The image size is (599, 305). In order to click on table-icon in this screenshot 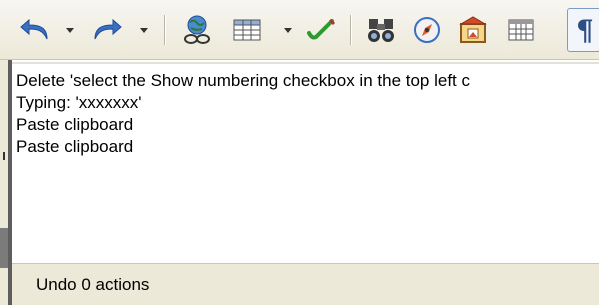, I will do `click(247, 30)`.